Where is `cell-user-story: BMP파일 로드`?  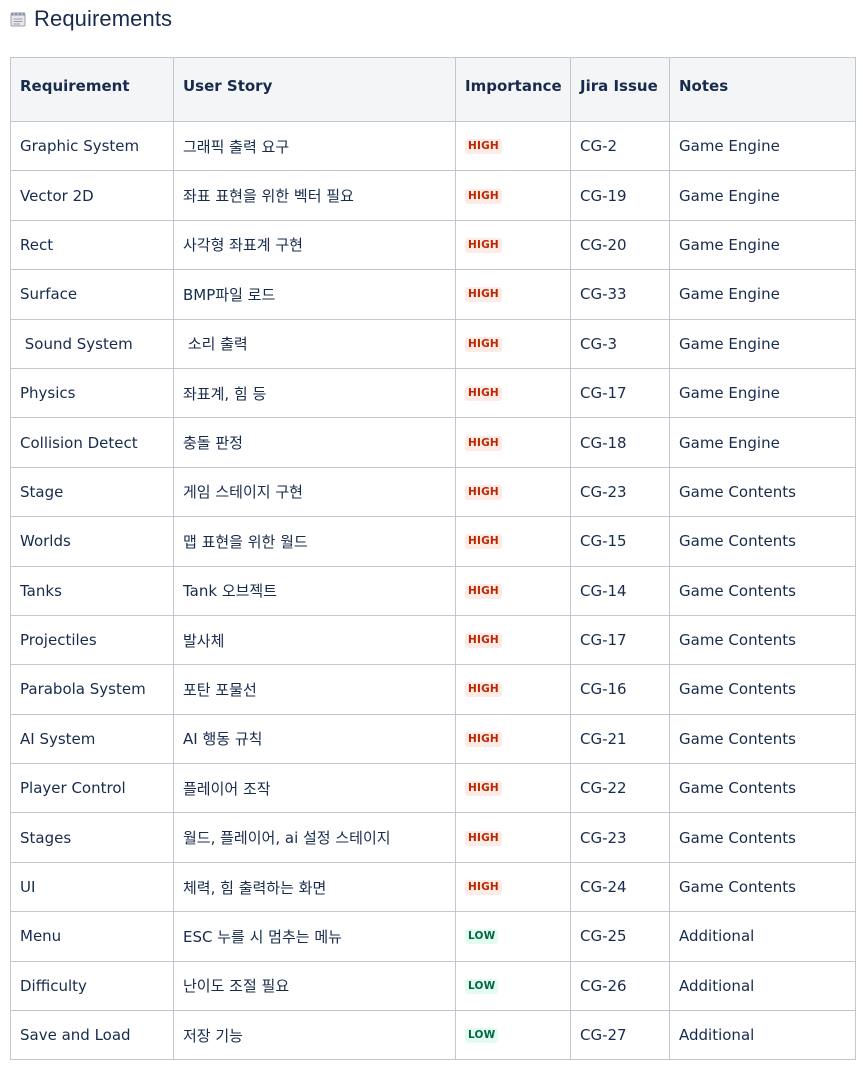 cell-user-story: BMP파일 로드 is located at coordinates (314, 294).